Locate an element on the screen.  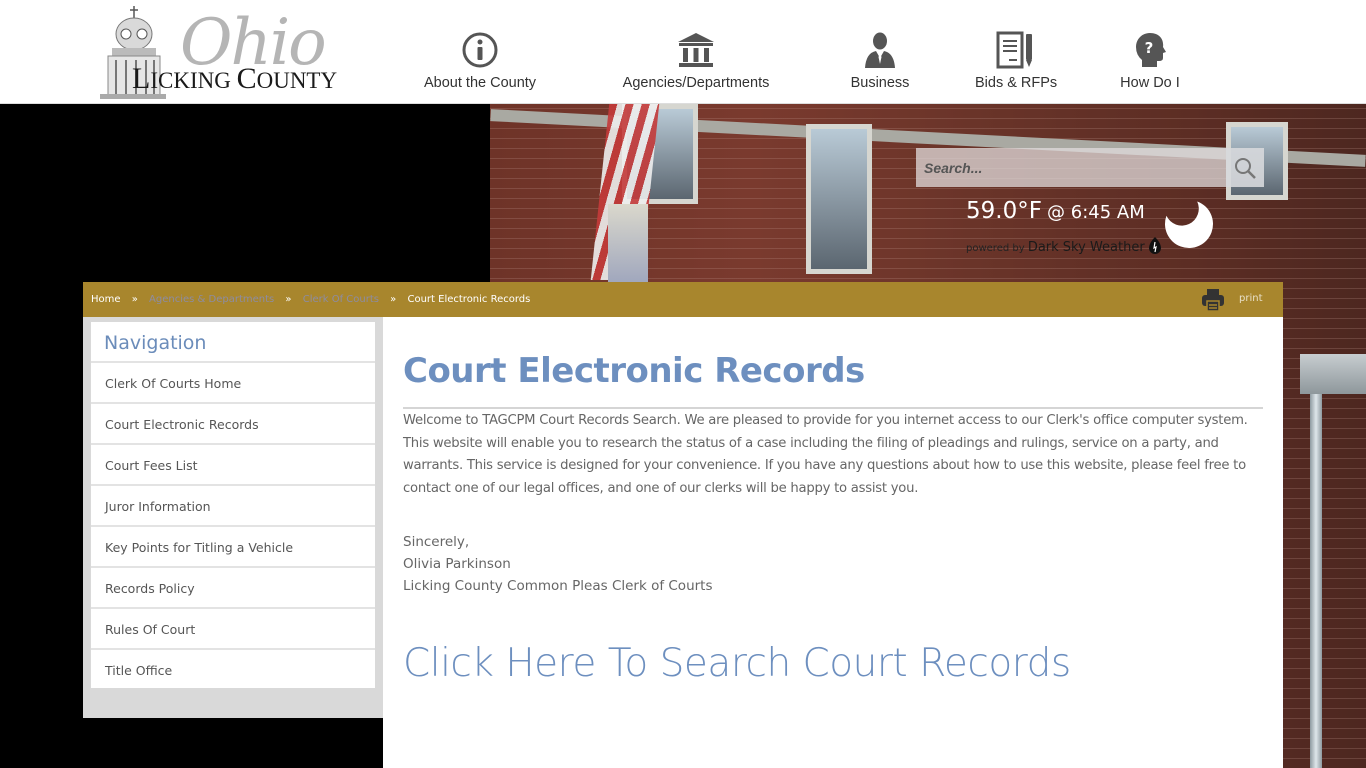
sidebar-item-clerk-of-courts-home: Clerk Of Courts Home is located at coordinates (233, 383).